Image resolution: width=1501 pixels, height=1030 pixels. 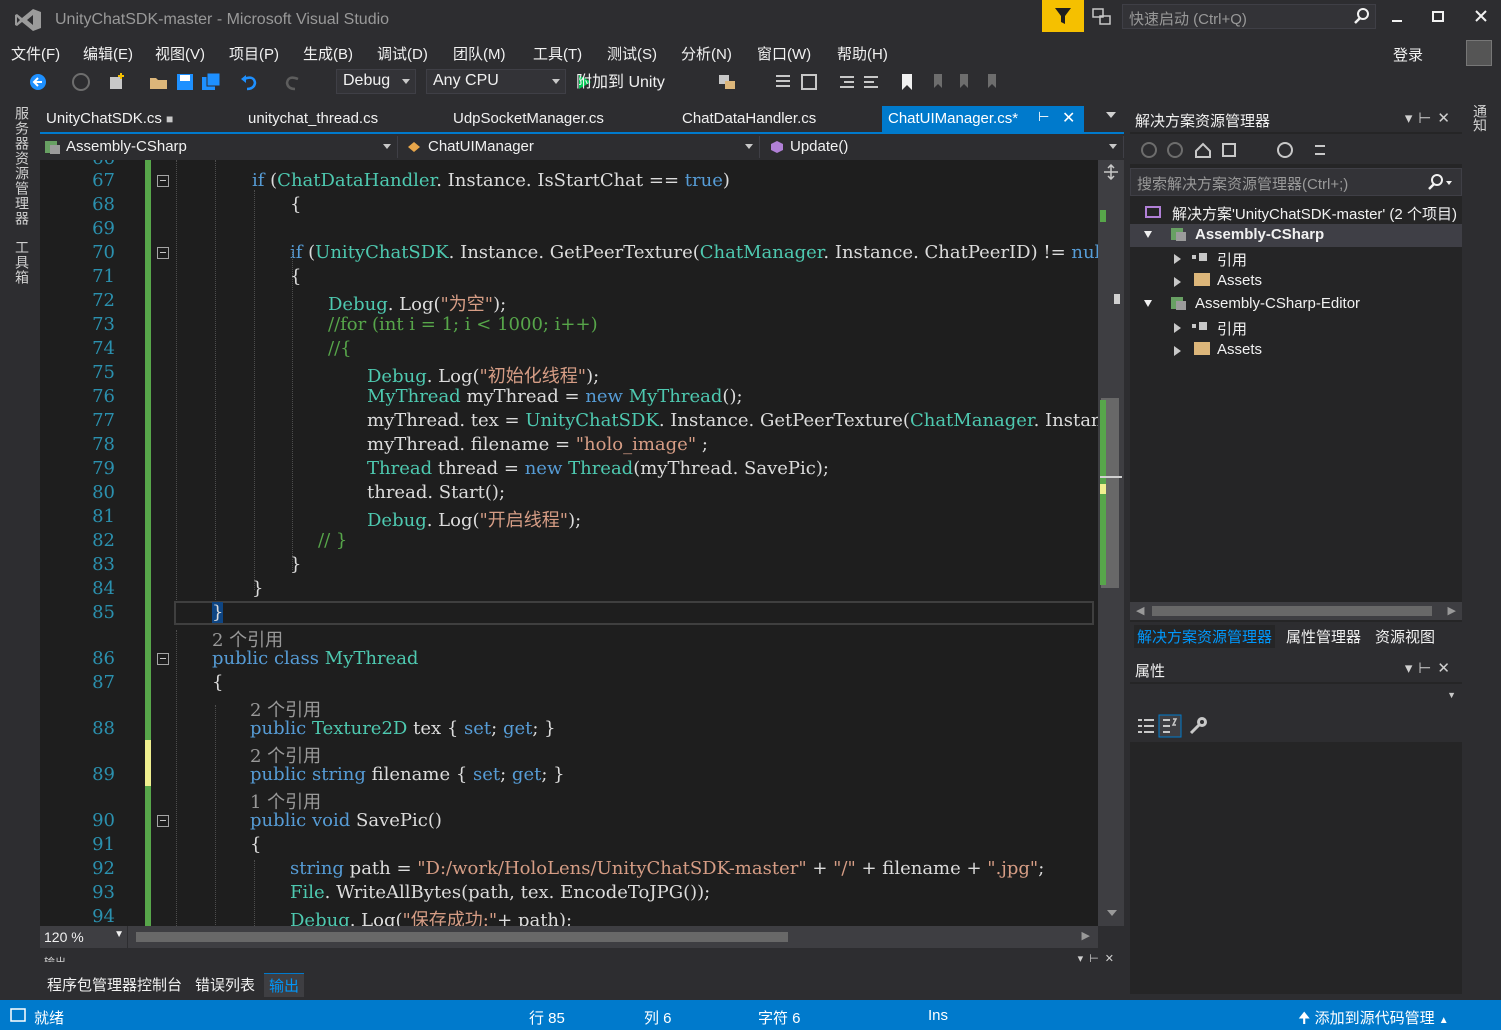 What do you see at coordinates (81, 82) in the screenshot?
I see `navigate-forward-icon` at bounding box center [81, 82].